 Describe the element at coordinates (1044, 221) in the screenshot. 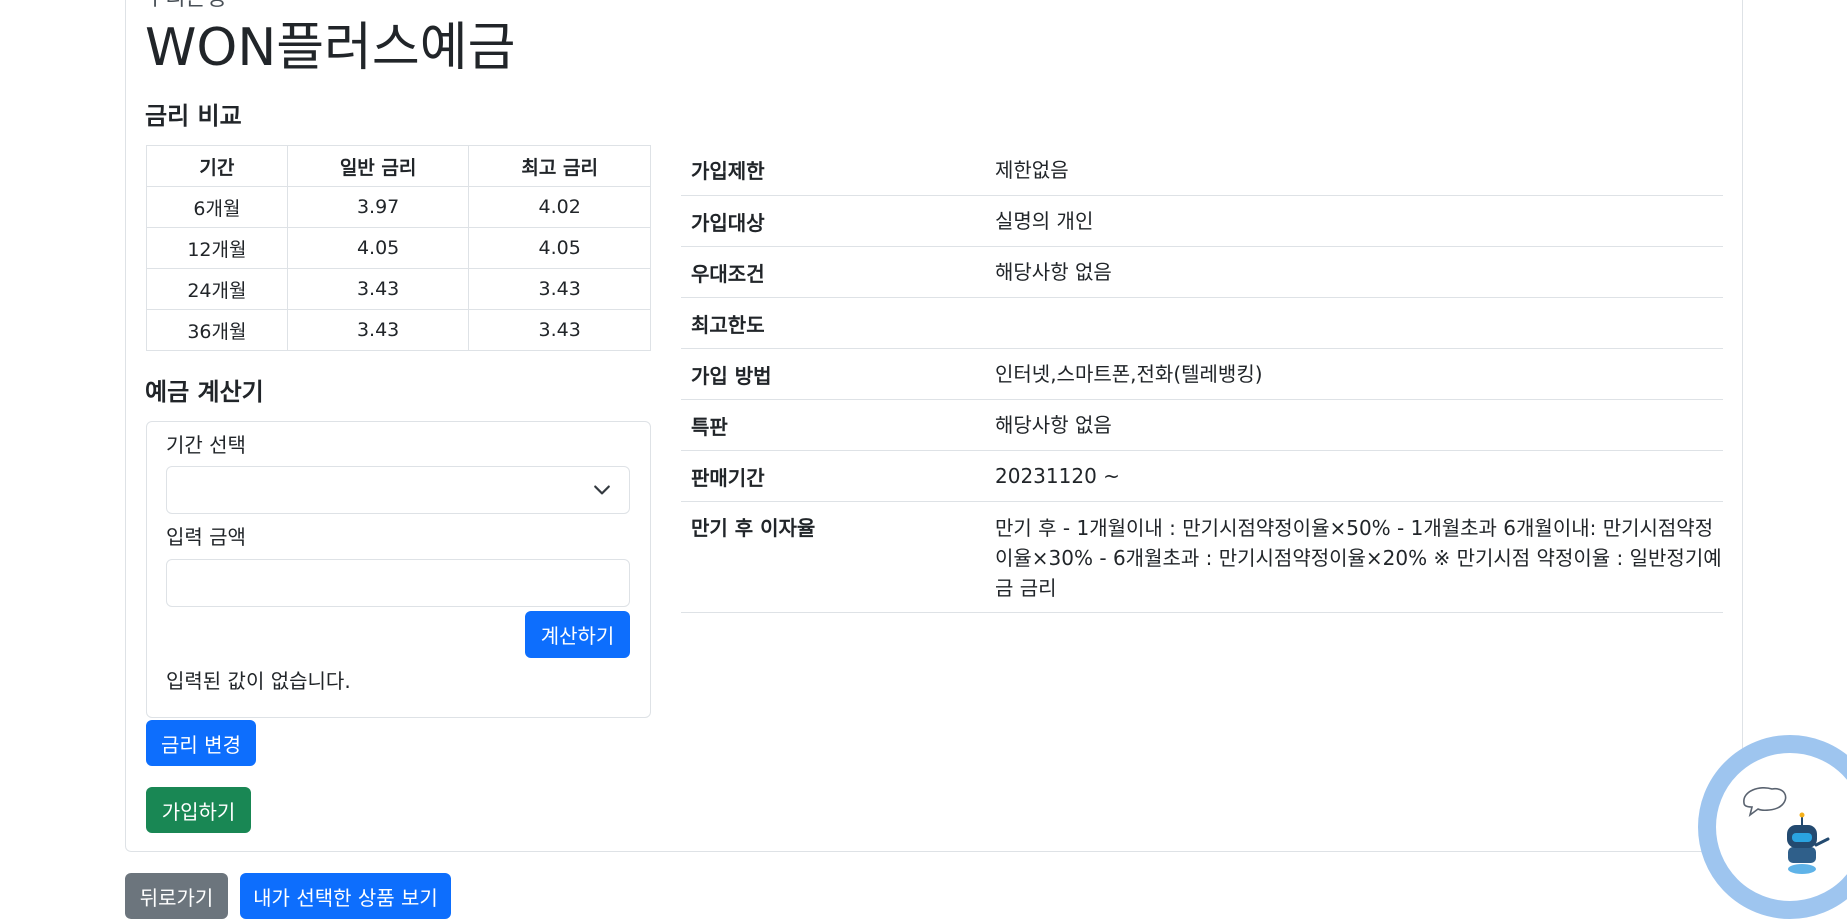

I see `detail-value: 실명의 개인` at that location.